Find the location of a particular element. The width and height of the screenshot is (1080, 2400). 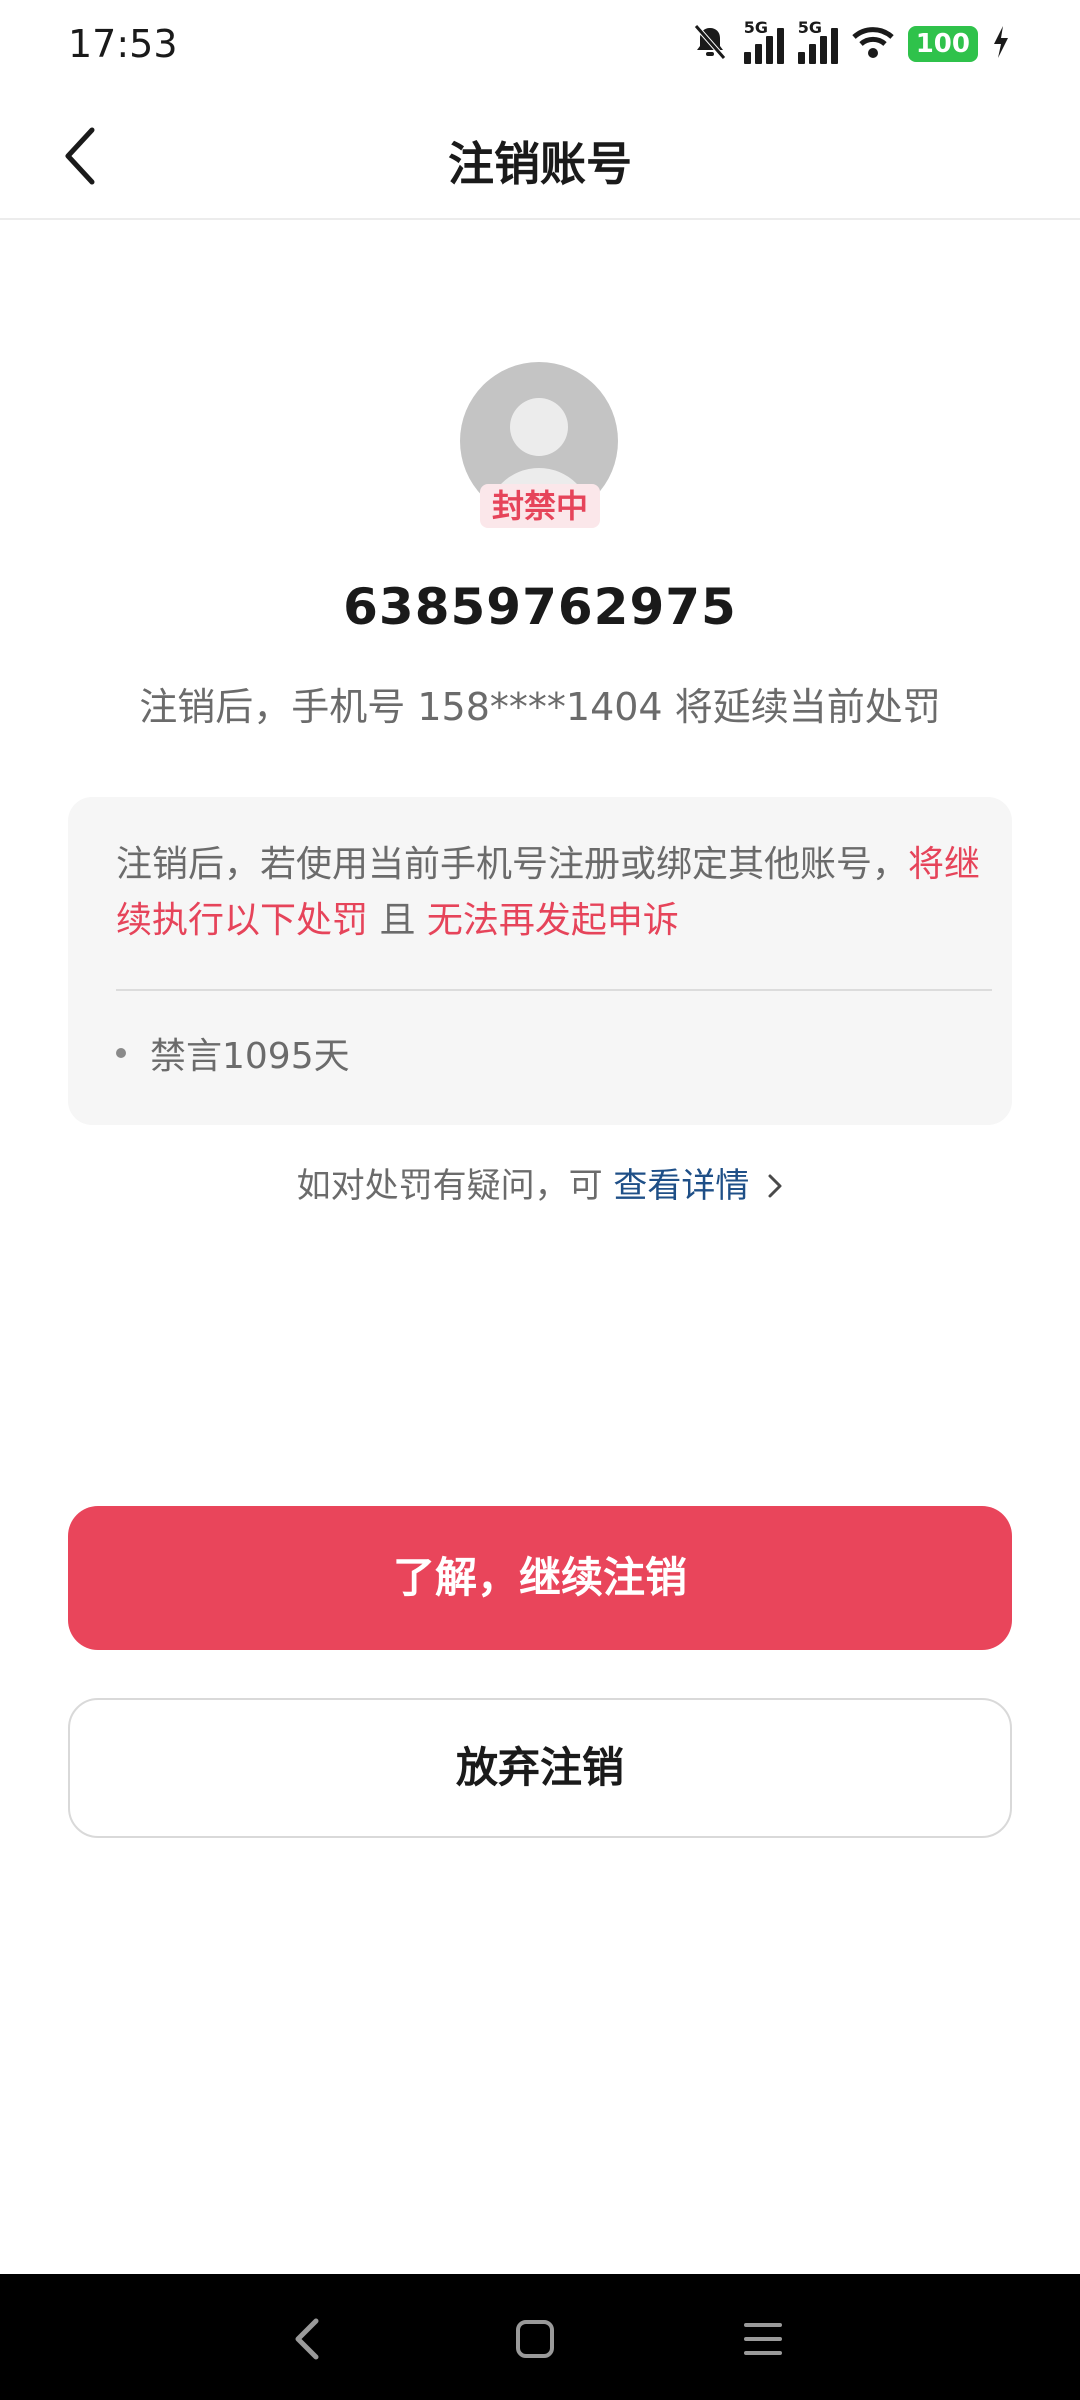

charging-icon is located at coordinates (1001, 44).